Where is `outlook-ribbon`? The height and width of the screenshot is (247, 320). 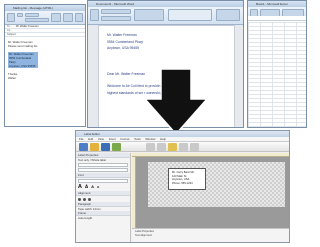 outlook-ribbon is located at coordinates (45, 18).